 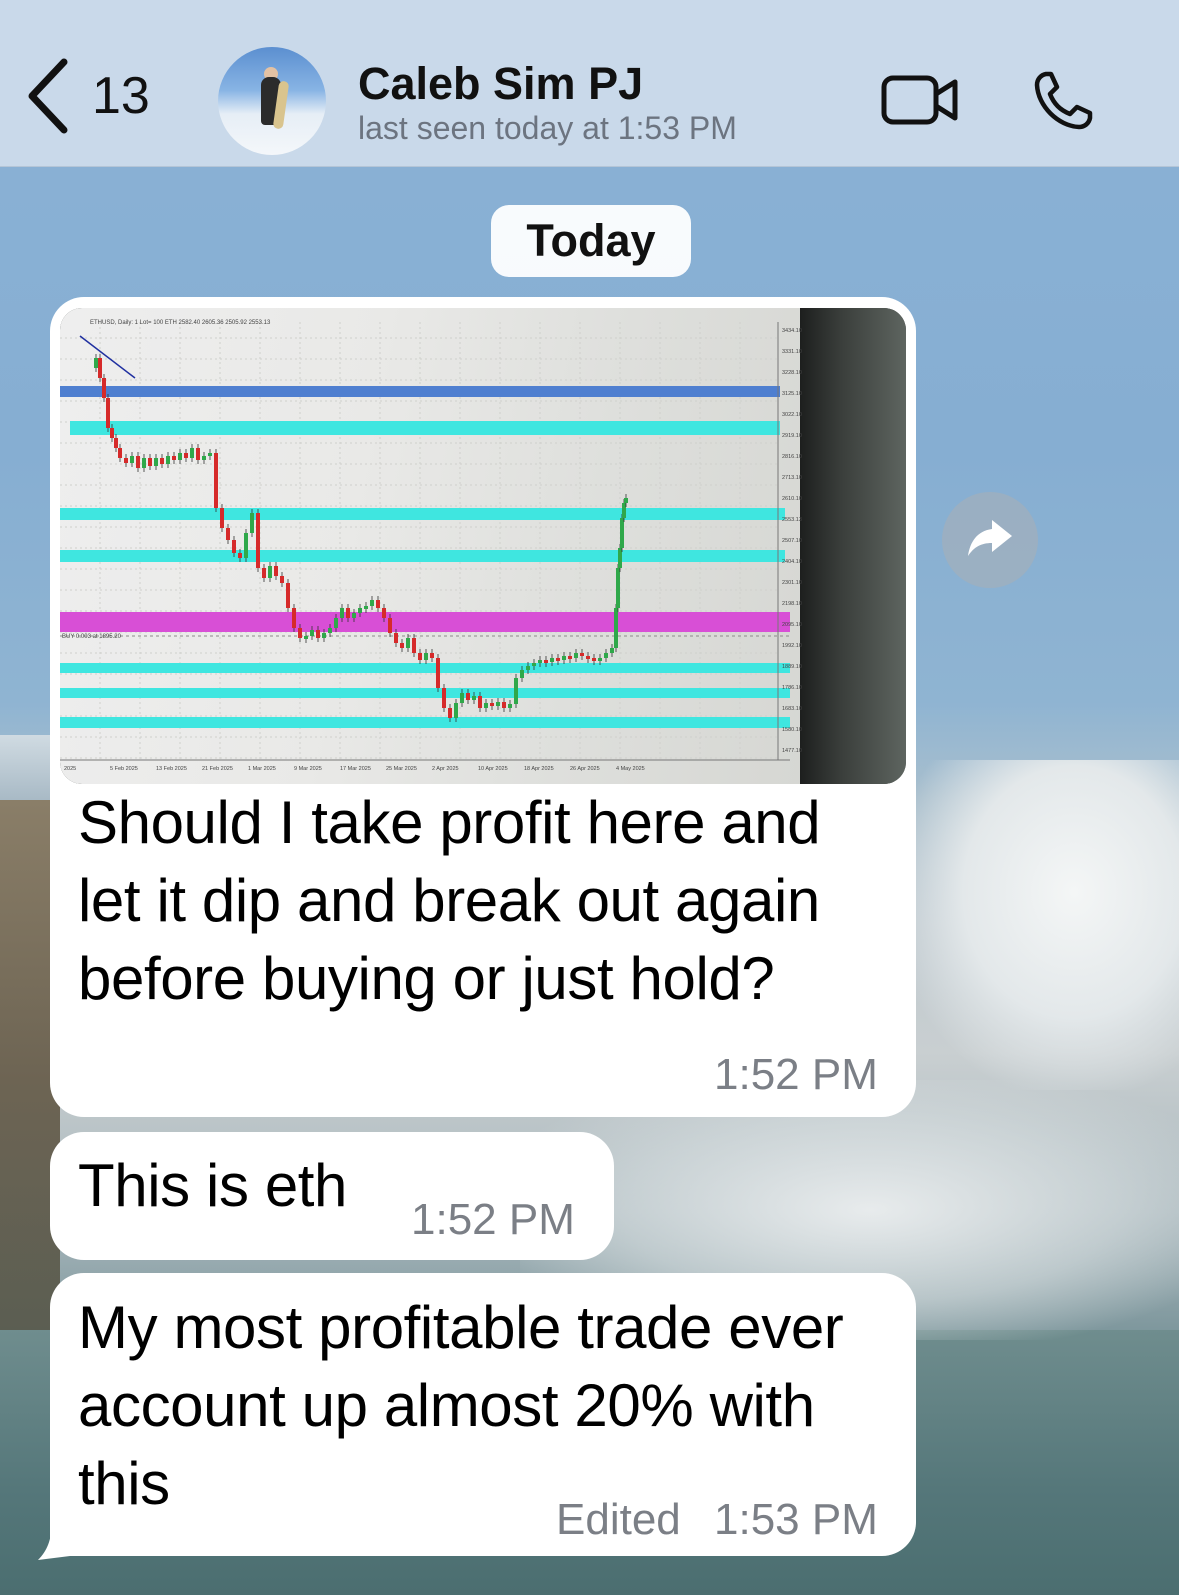 What do you see at coordinates (792, 688) in the screenshot?
I see `price-tick-label: 1786.10` at bounding box center [792, 688].